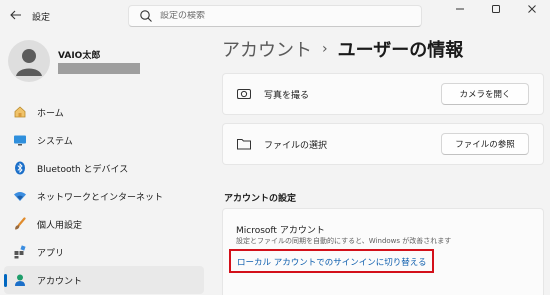  What do you see at coordinates (244, 94) in the screenshot?
I see `camera-icon` at bounding box center [244, 94].